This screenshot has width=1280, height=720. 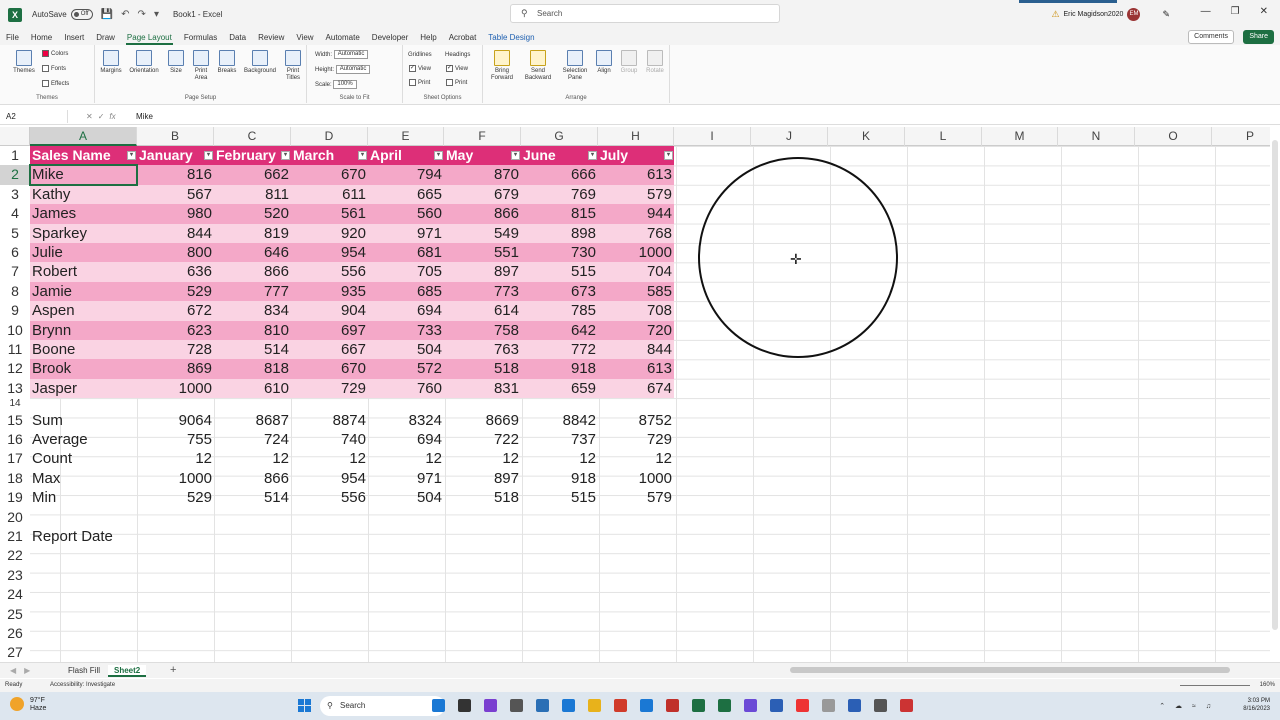 I want to click on onenote-icon, so click(x=750, y=705).